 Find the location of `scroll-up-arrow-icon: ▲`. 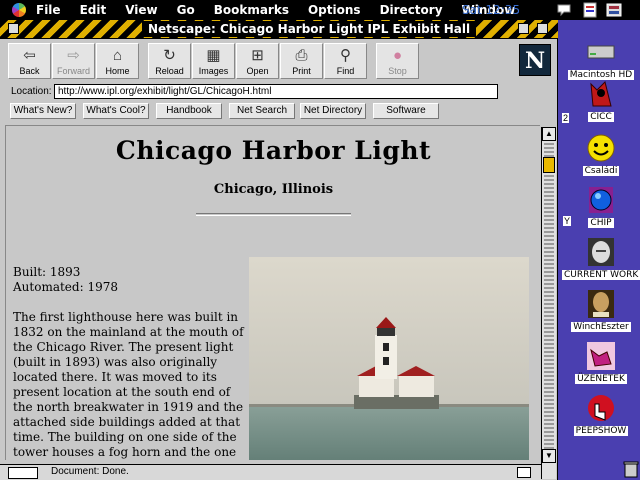

scroll-up-arrow-icon: ▲ is located at coordinates (549, 134).